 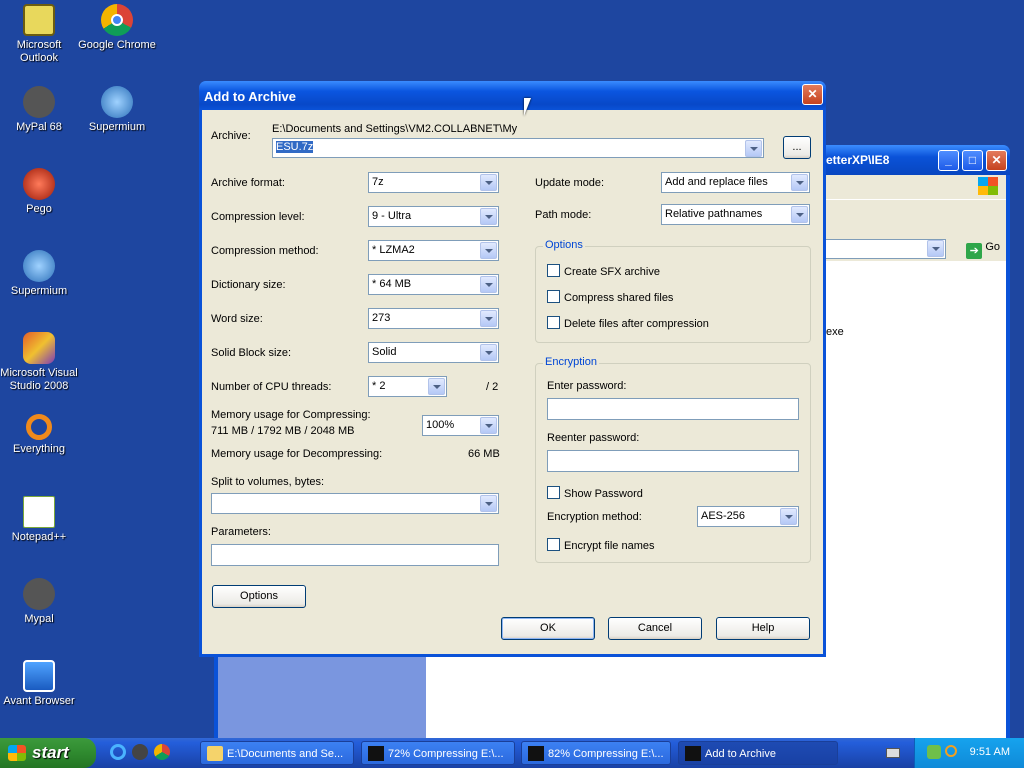 I want to click on cancel-button: Cancel, so click(x=655, y=628).